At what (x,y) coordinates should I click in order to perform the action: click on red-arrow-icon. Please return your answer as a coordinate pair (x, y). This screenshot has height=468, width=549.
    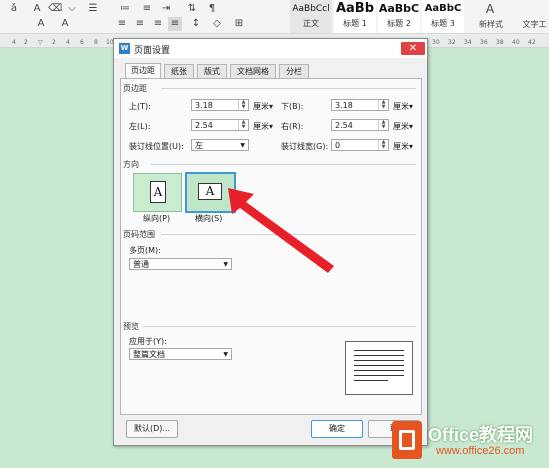
    Looking at the image, I should click on (281, 230).